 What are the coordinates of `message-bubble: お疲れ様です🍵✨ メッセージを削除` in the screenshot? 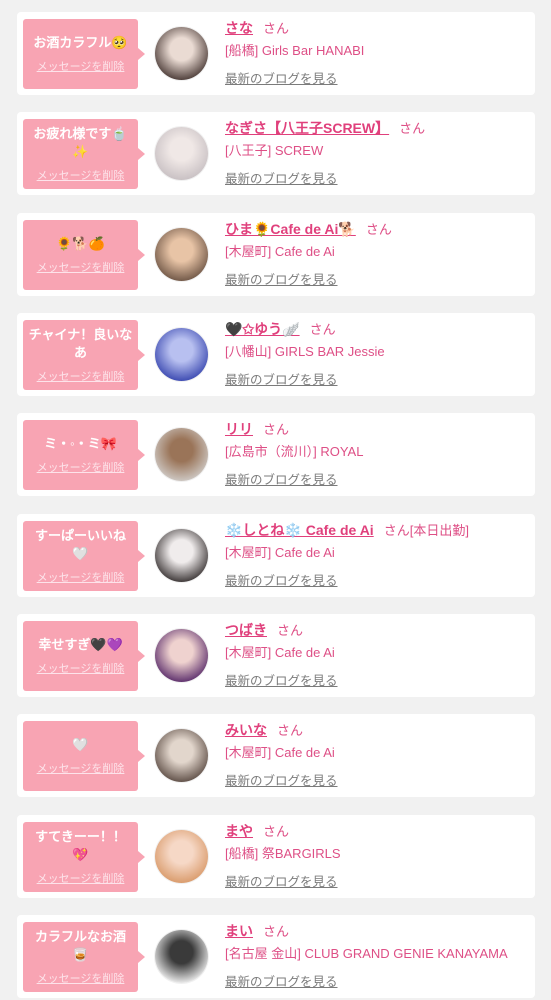 It's located at (84, 154).